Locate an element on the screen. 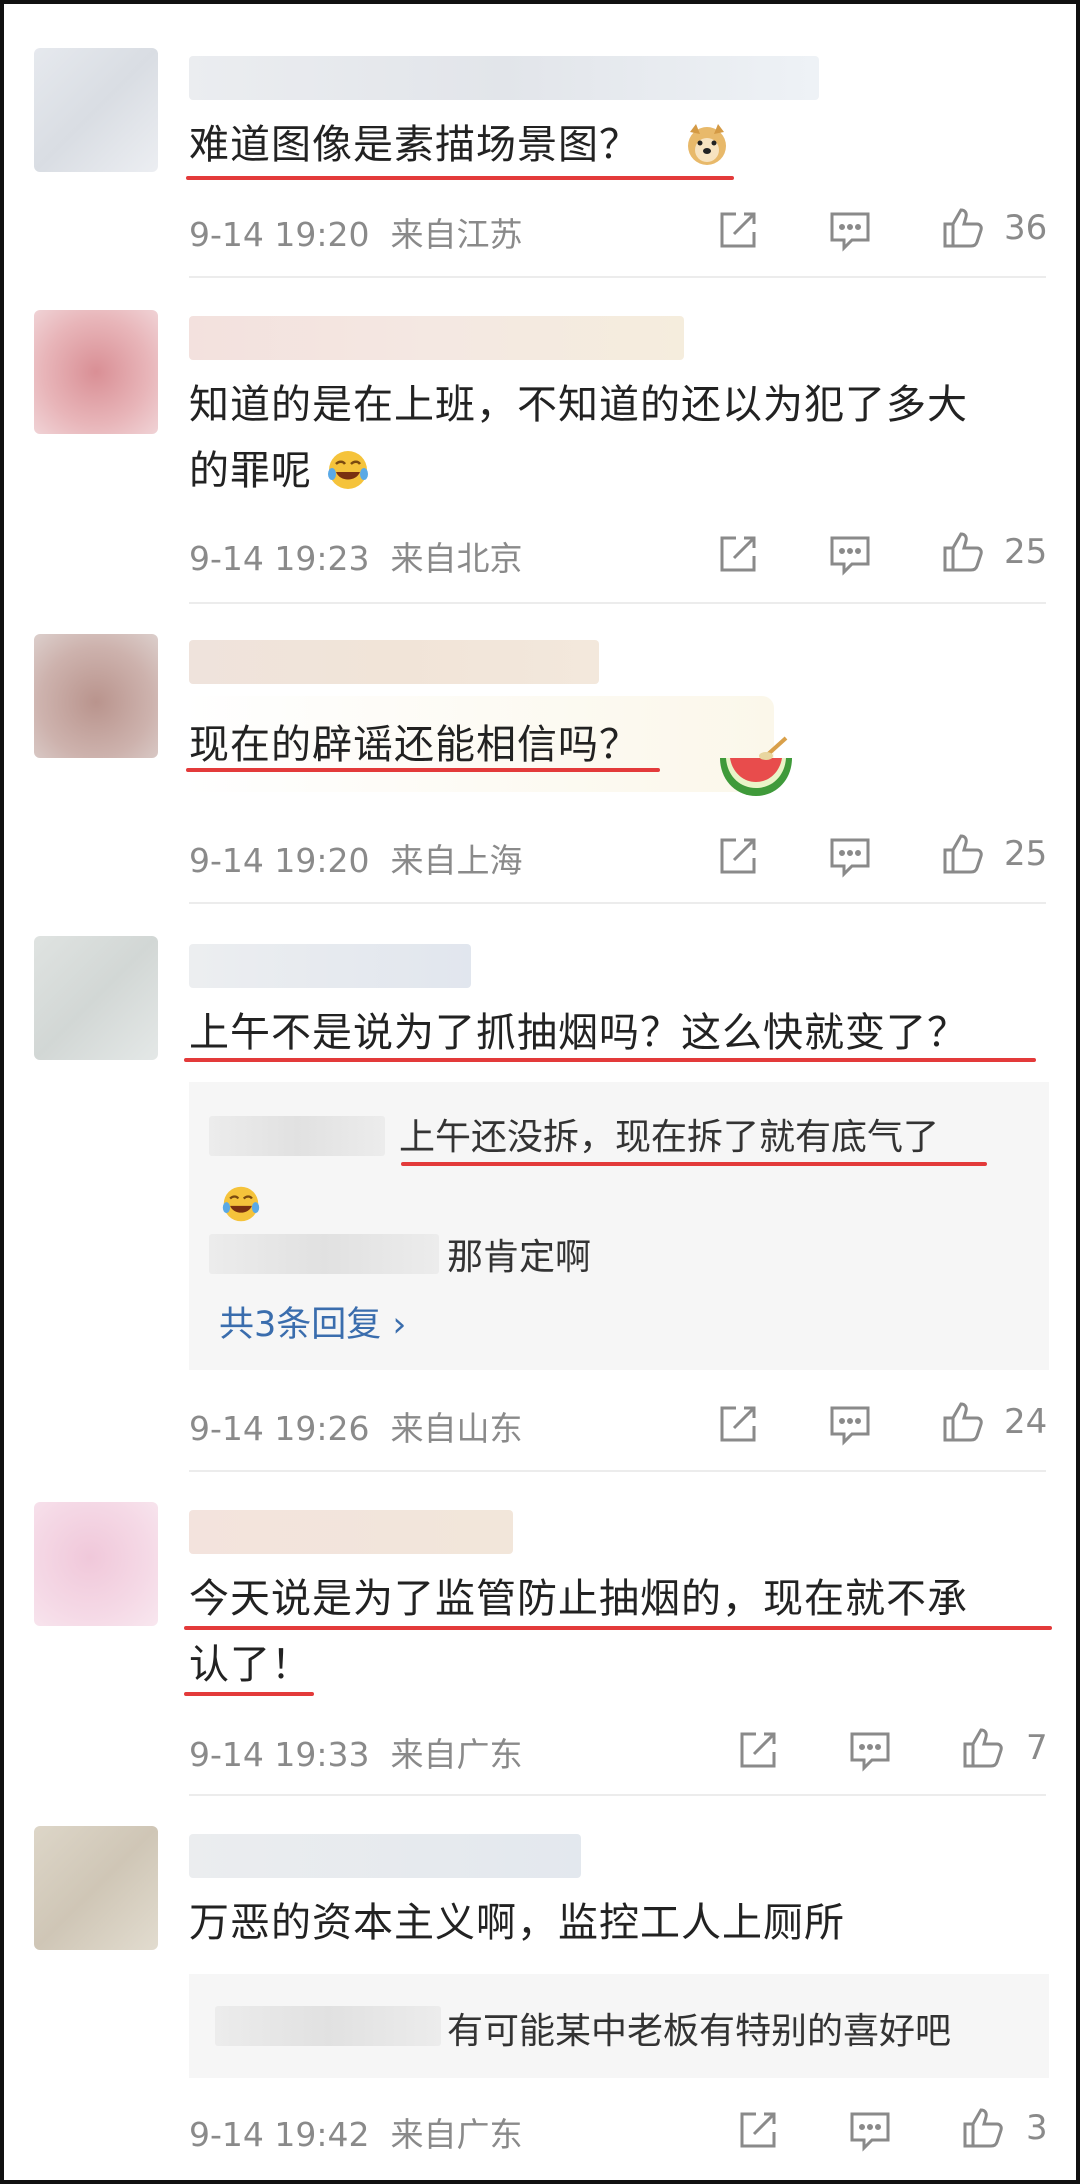  comment-item: 难道图像是素描场景图？ 9-14 19:20 来自江苏 36 is located at coordinates (540, 139).